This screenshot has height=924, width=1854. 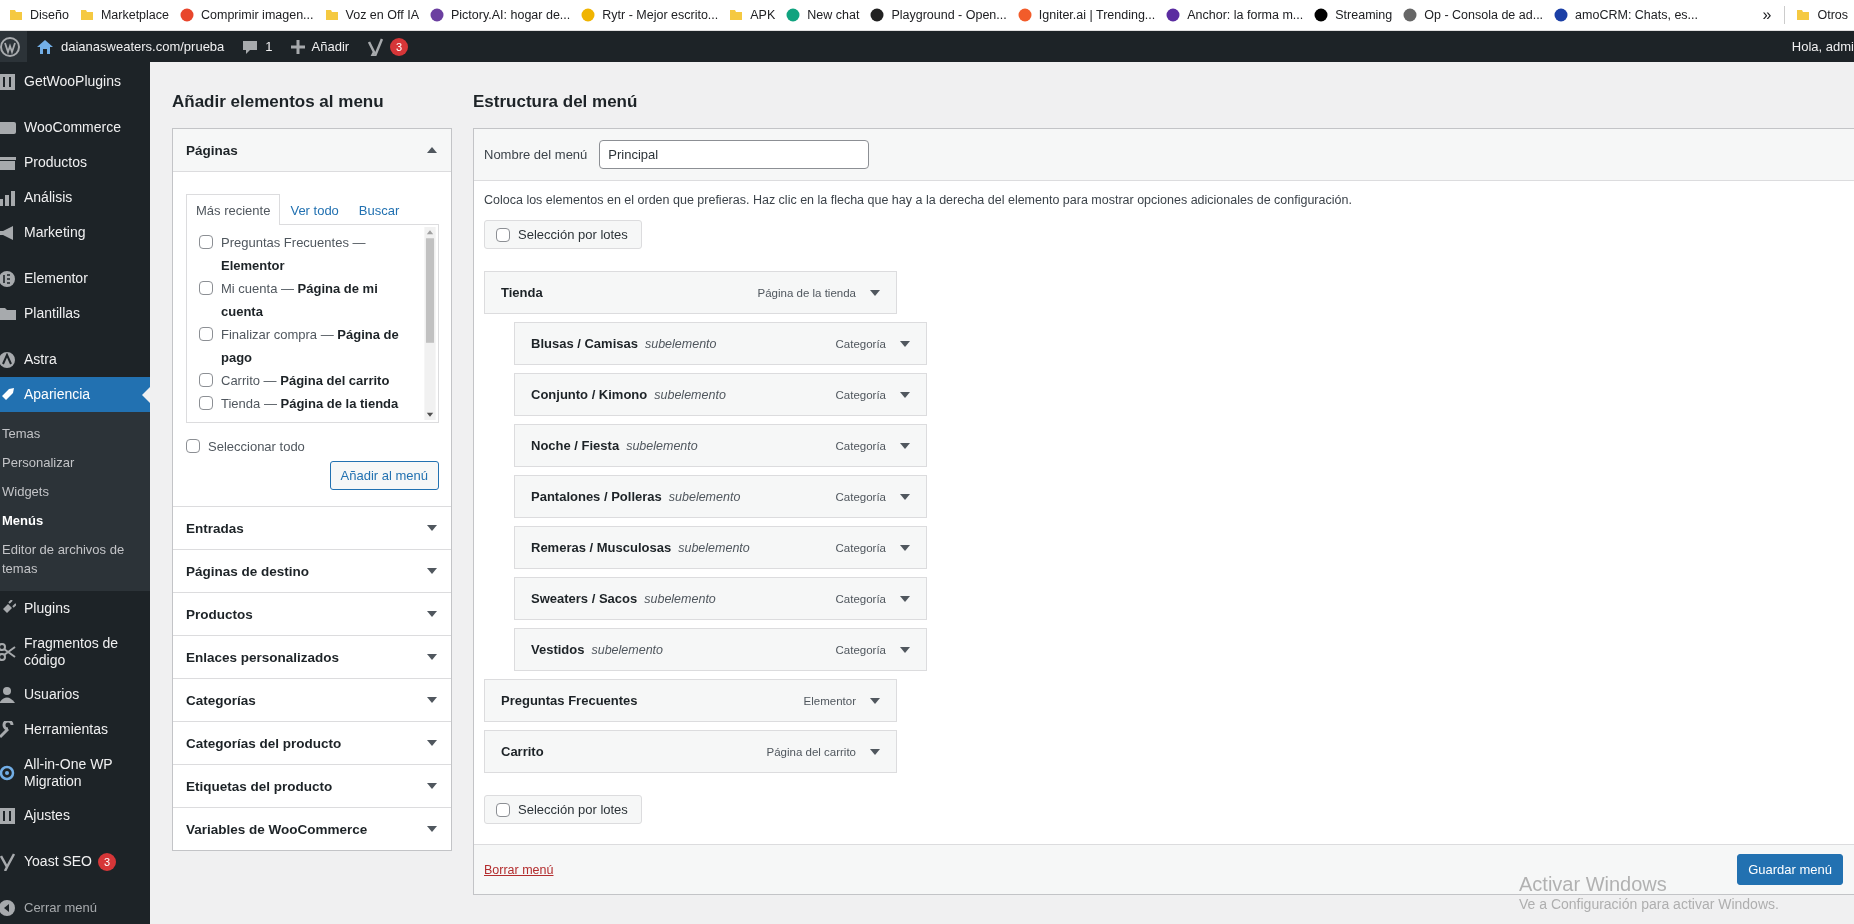 What do you see at coordinates (75, 520) in the screenshot?
I see `submenu-item: Menús` at bounding box center [75, 520].